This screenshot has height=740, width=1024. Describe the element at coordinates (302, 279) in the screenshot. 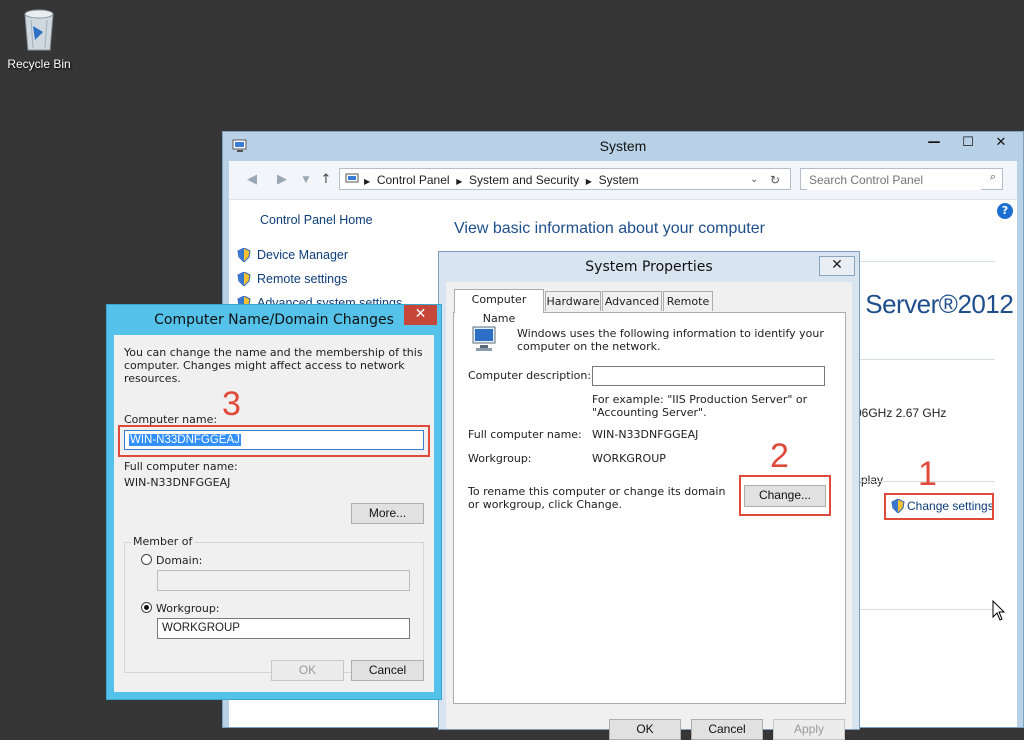

I see `remote-settings-label: Remote settings` at that location.